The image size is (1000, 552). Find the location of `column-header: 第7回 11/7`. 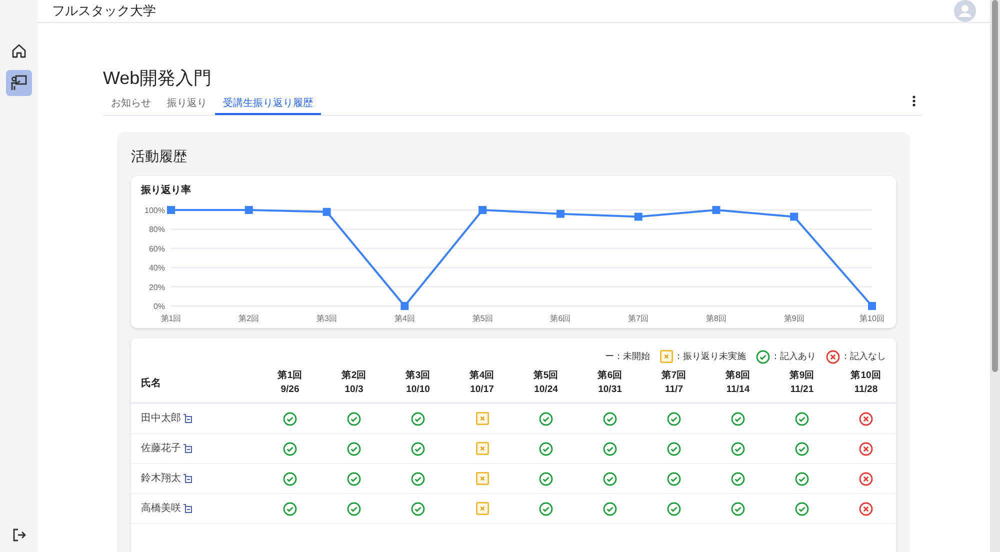

column-header: 第7回 11/7 is located at coordinates (674, 383).